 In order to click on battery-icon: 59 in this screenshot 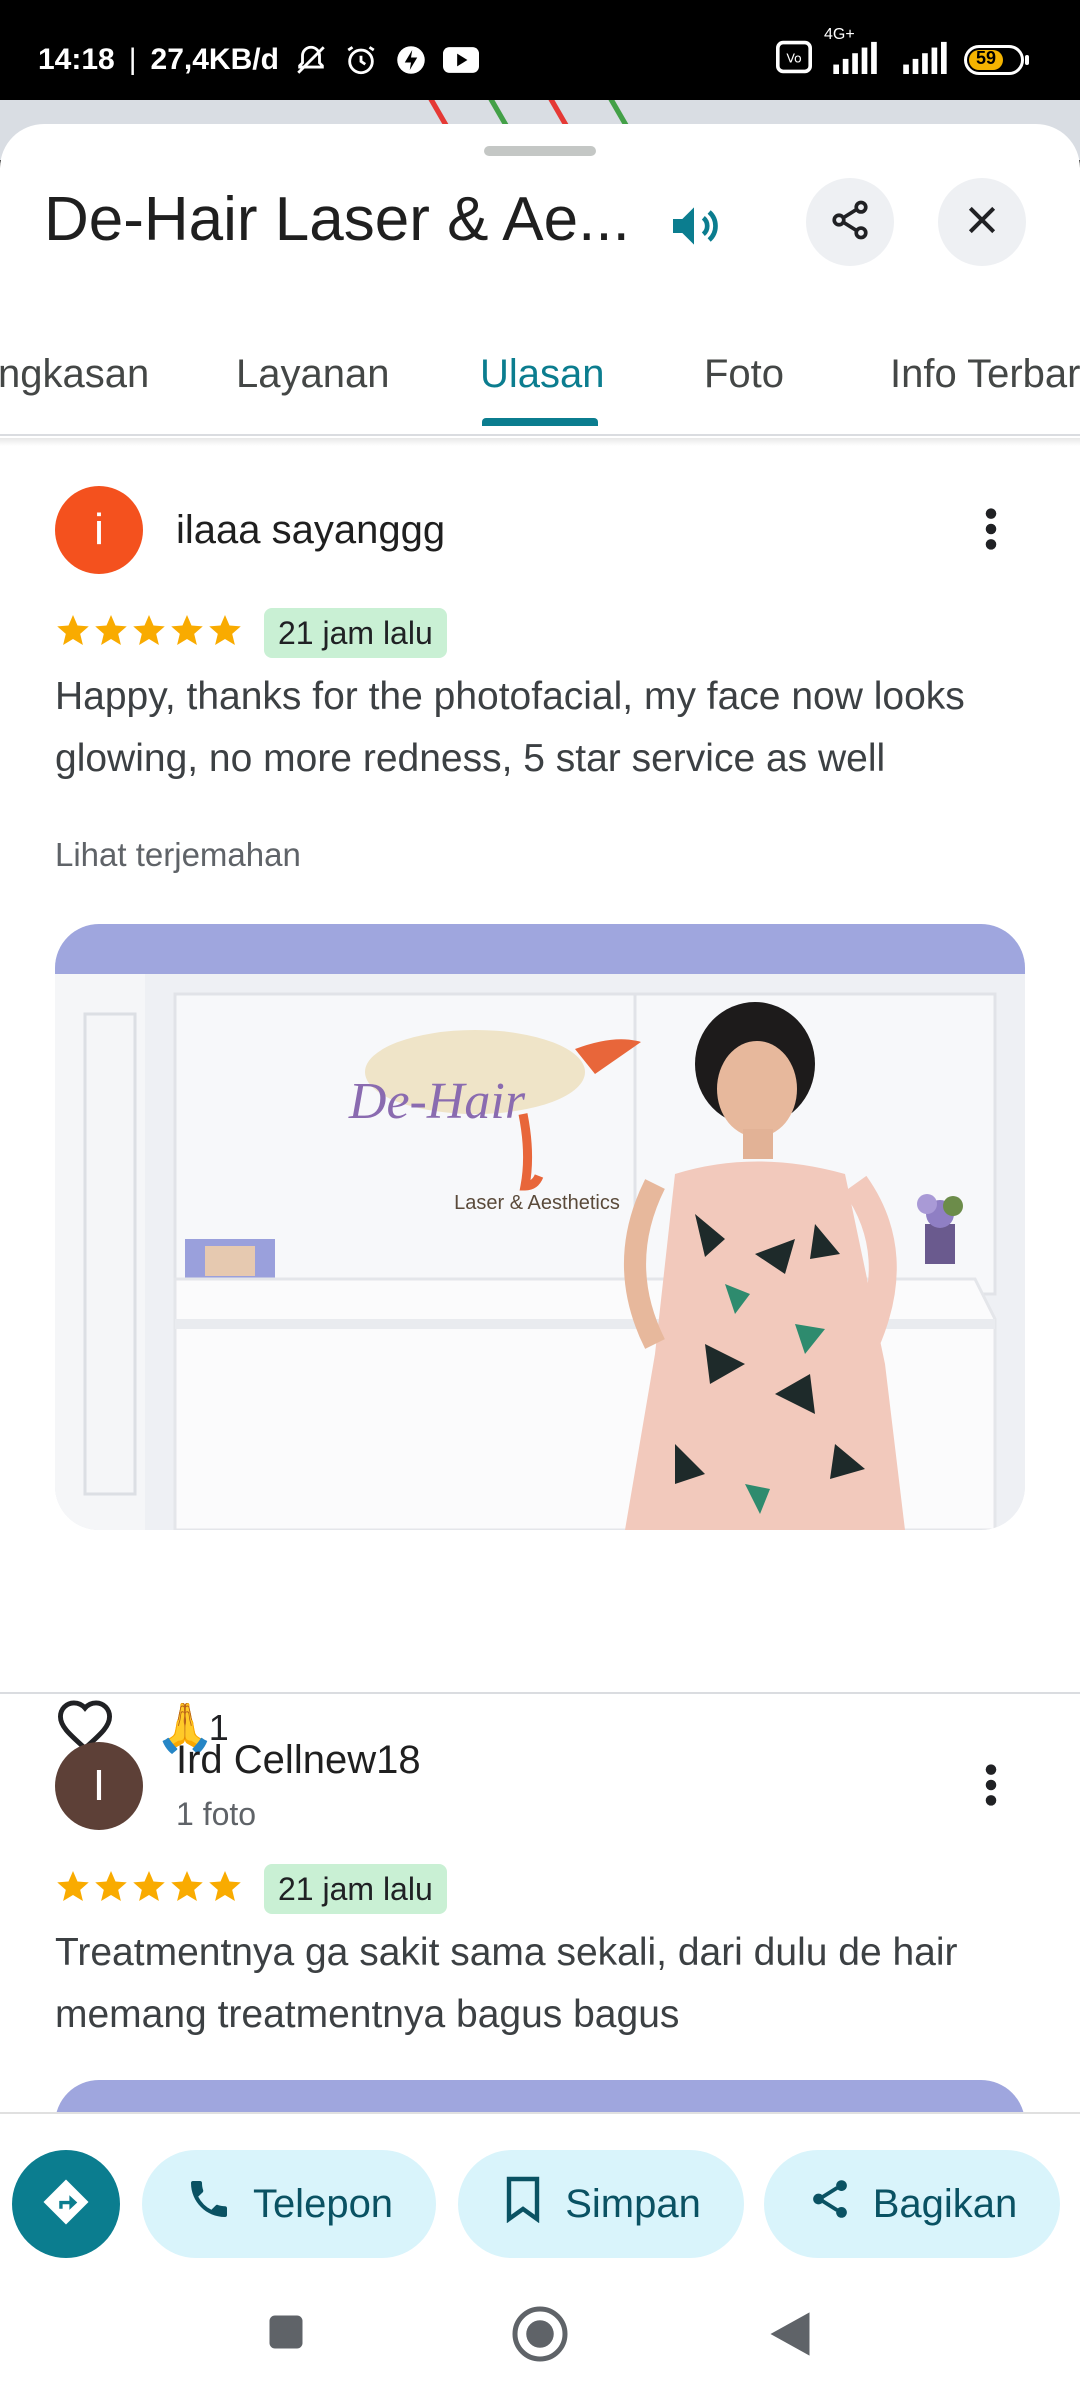, I will do `click(997, 59)`.